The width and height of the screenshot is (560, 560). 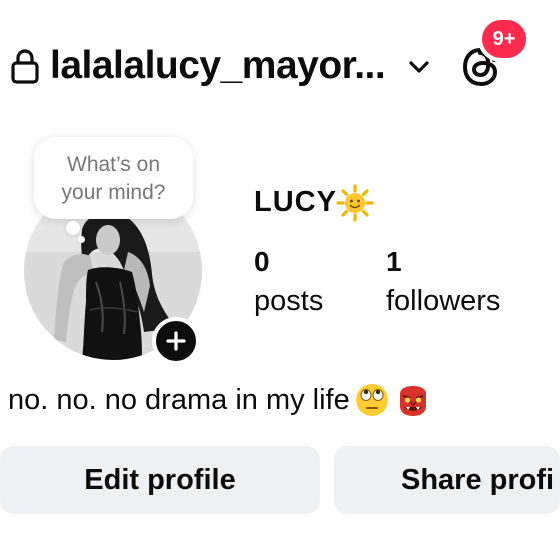 What do you see at coordinates (412, 401) in the screenshot?
I see `ogre-icon` at bounding box center [412, 401].